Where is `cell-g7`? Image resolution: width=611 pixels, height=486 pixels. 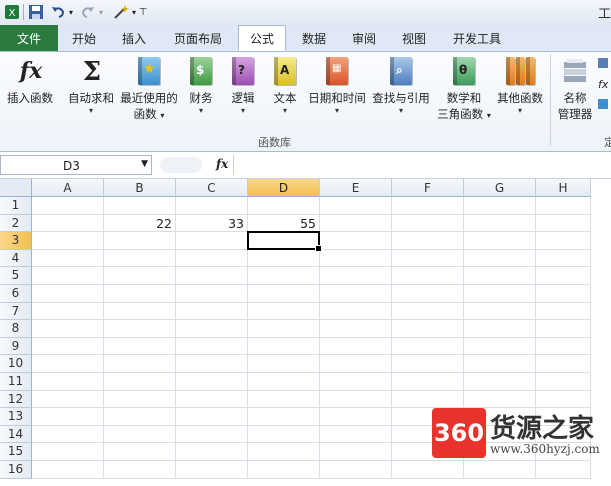
cell-g7 is located at coordinates (500, 311).